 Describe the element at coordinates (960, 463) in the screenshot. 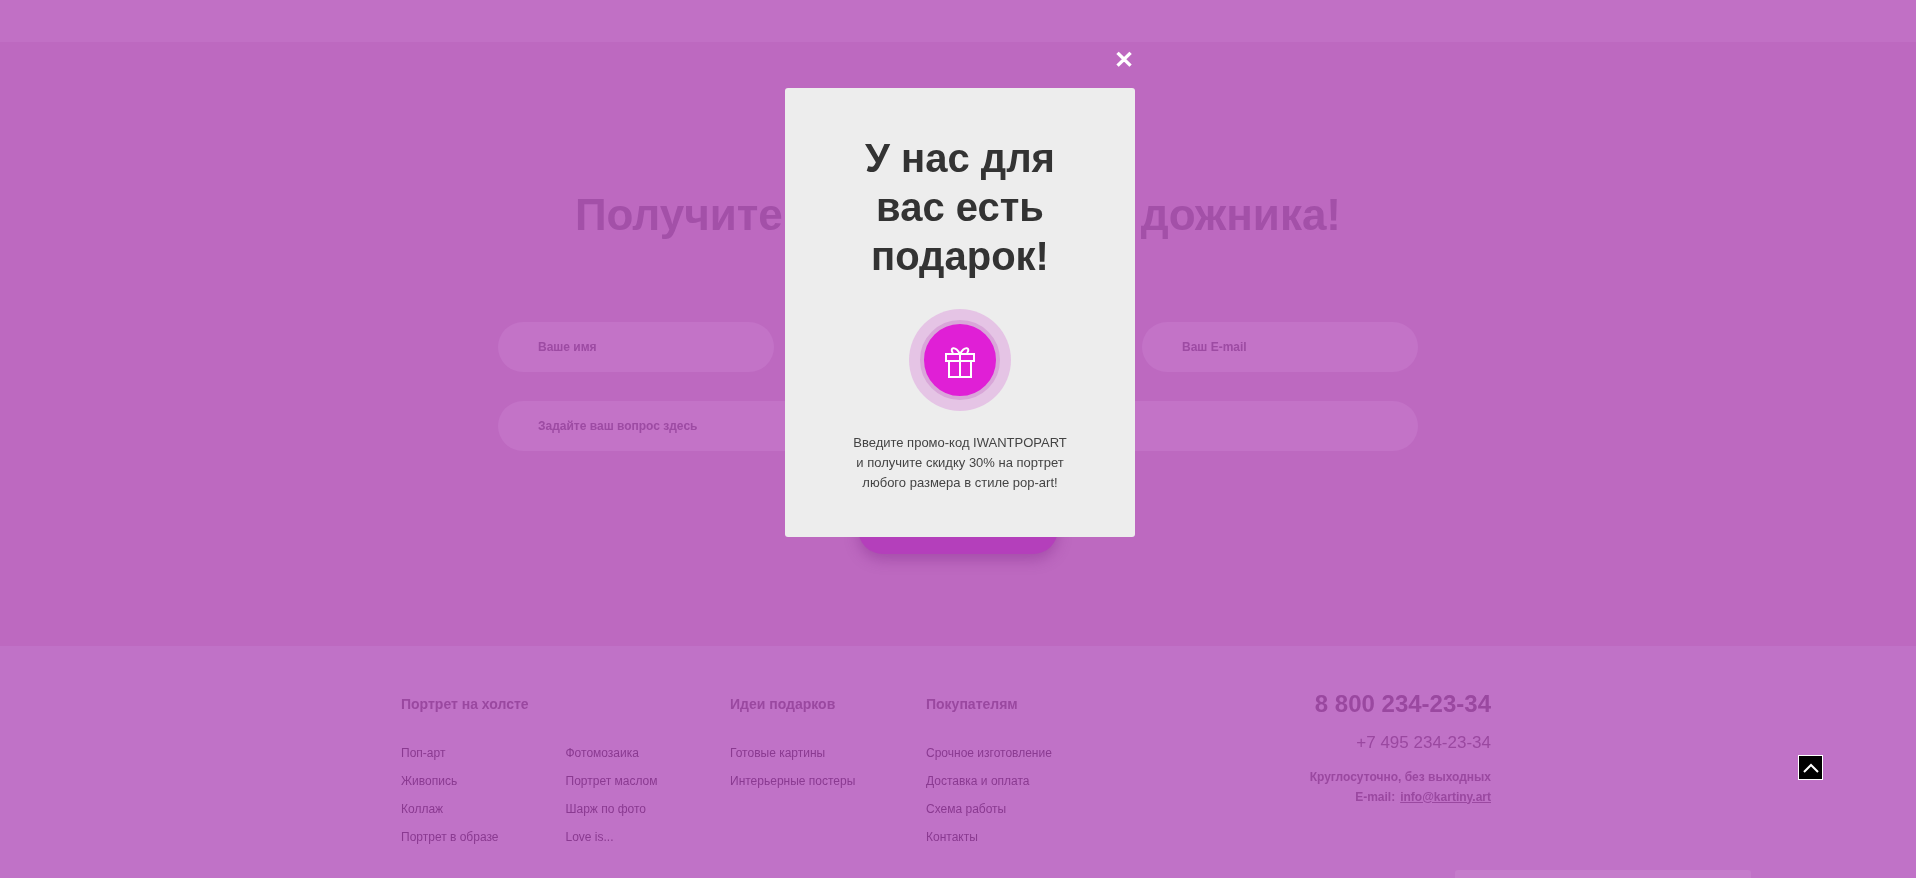

I see `promo-text: Введите промо-код IWANTPOPART и получите скидку 30% на портрет любого размера в стиле pop-art!` at that location.